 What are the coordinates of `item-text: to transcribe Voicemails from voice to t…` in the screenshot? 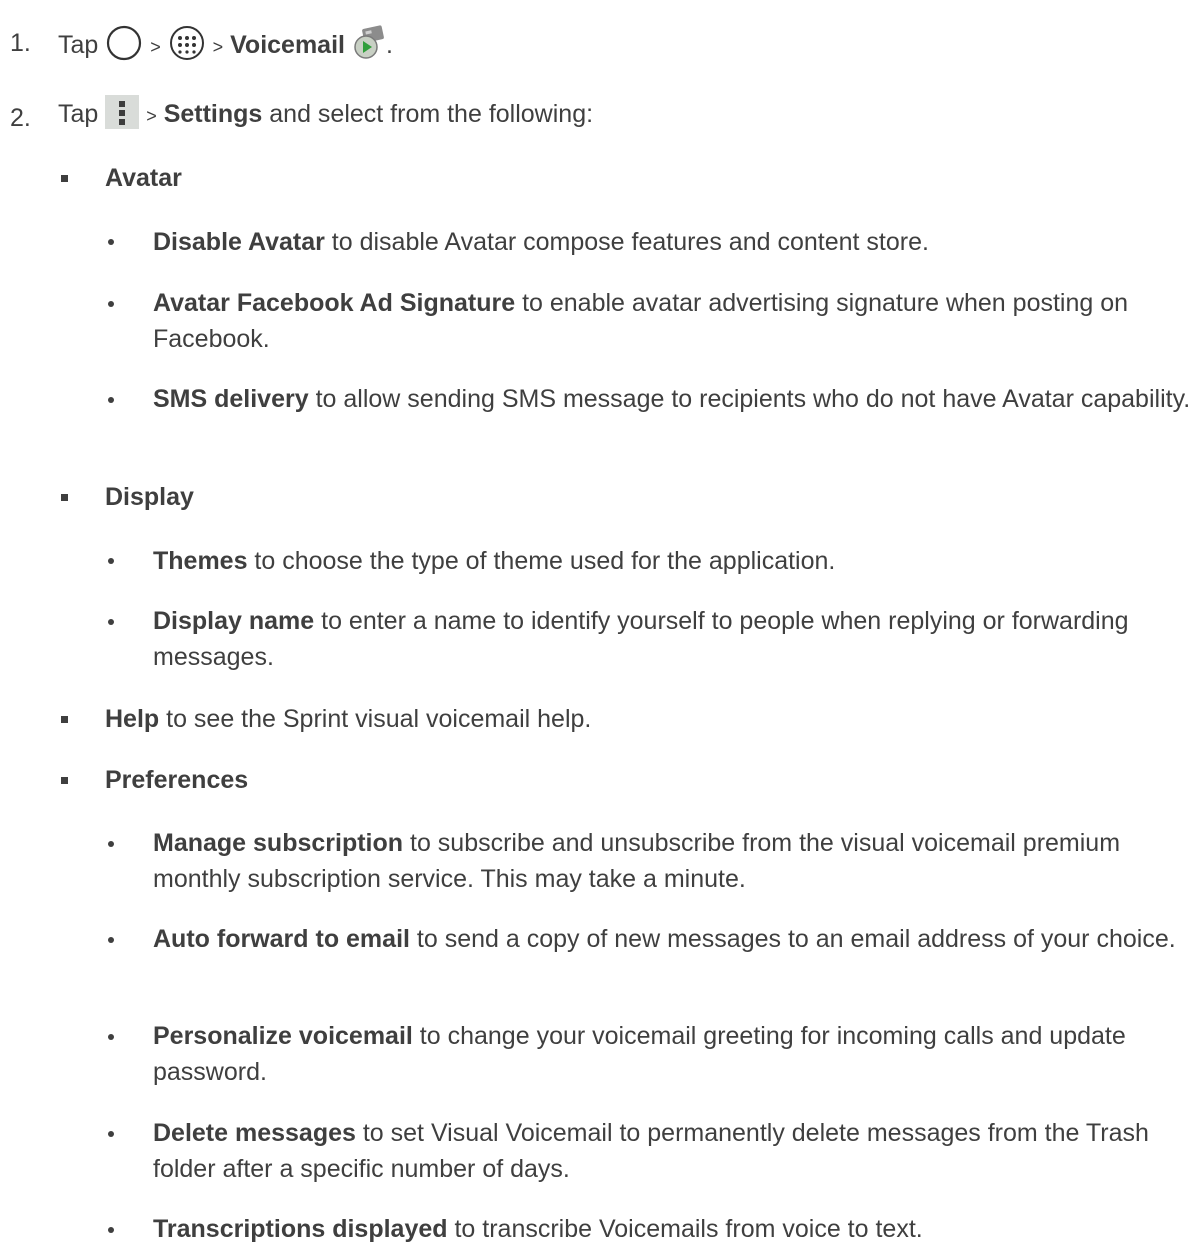 It's located at (685, 1229).